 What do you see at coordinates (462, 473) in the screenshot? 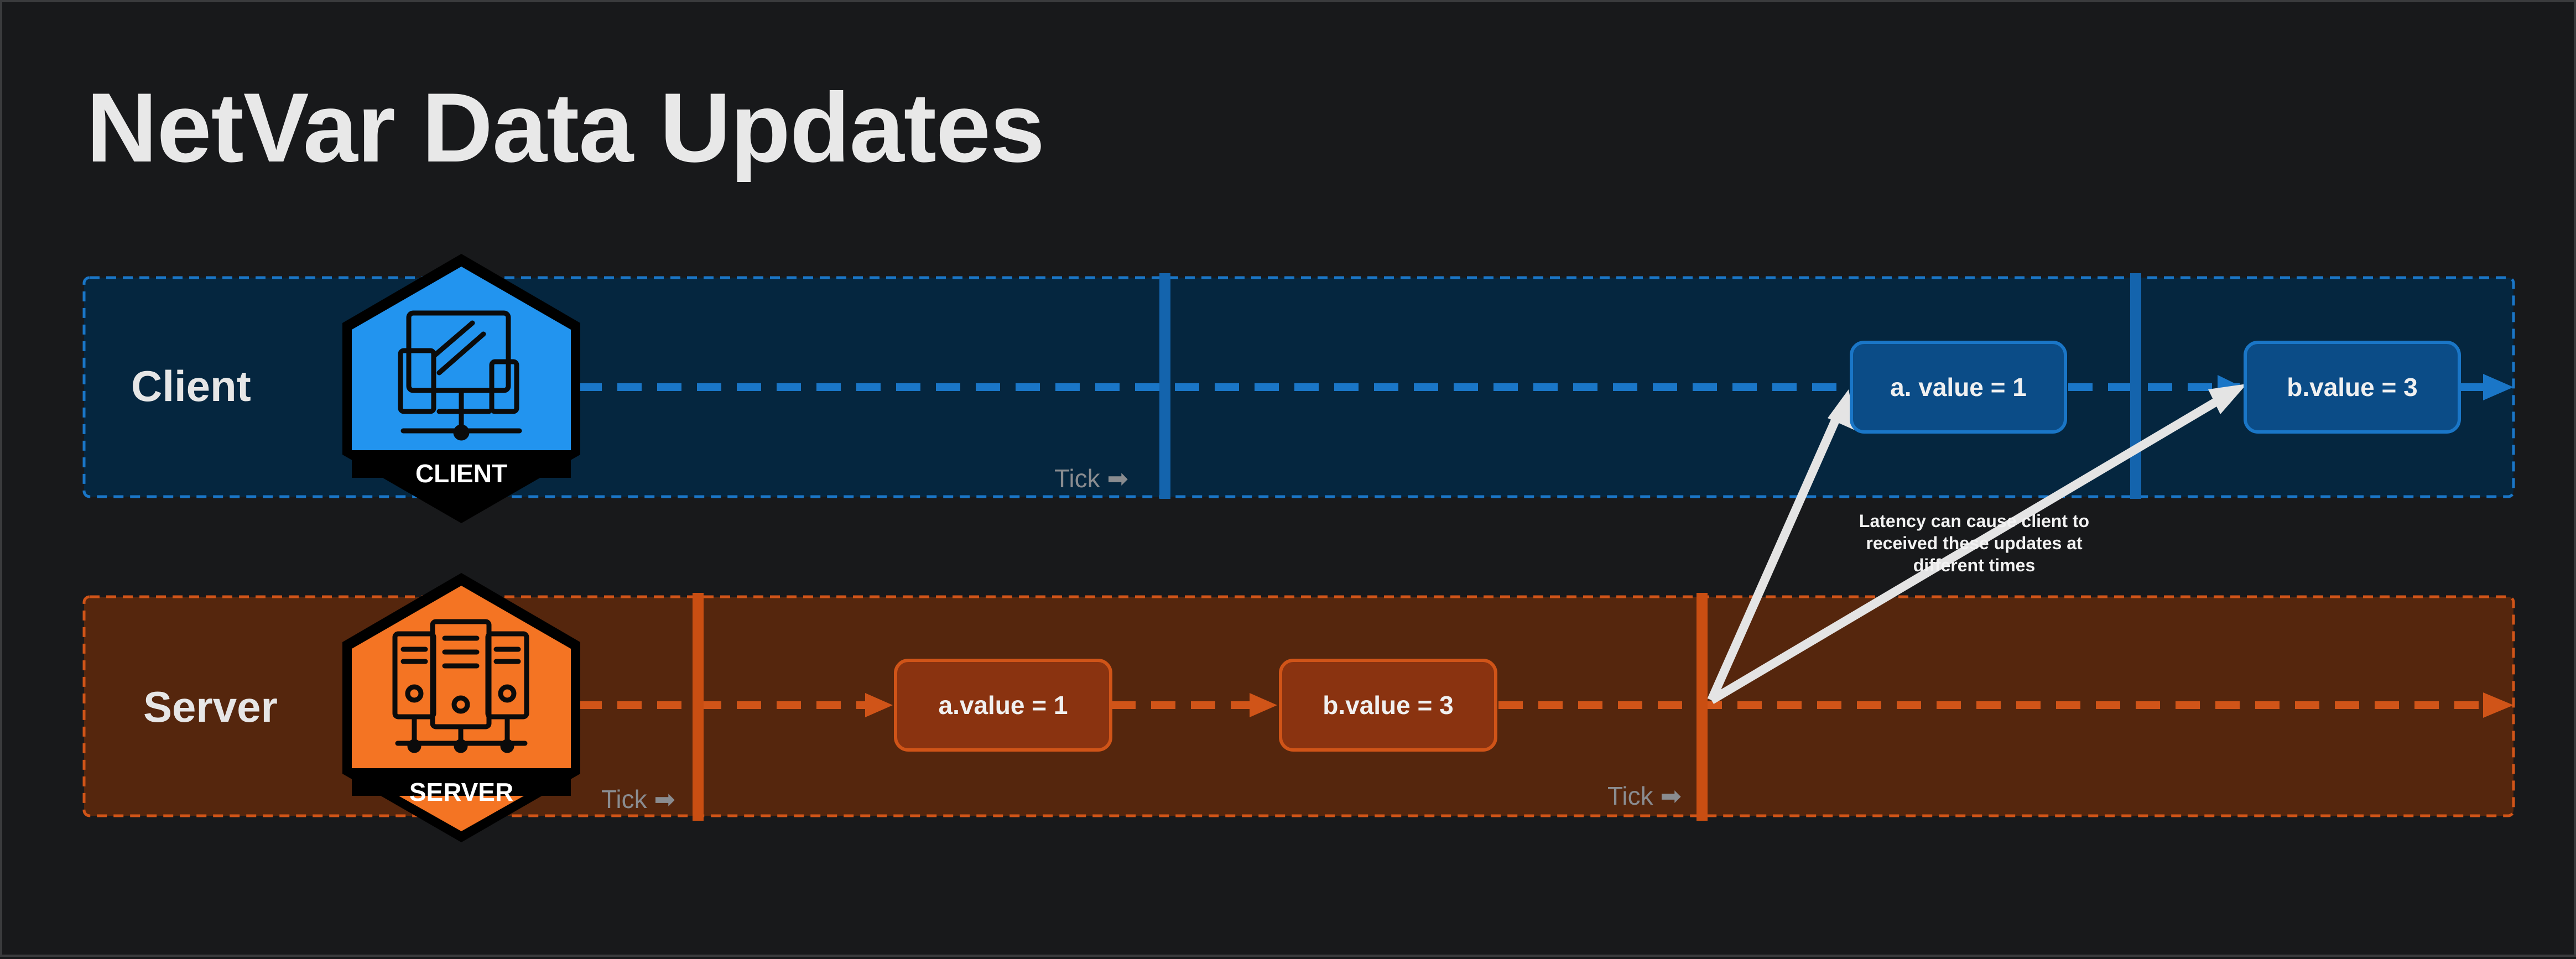
I see `client-badge-label: CLIENT` at bounding box center [462, 473].